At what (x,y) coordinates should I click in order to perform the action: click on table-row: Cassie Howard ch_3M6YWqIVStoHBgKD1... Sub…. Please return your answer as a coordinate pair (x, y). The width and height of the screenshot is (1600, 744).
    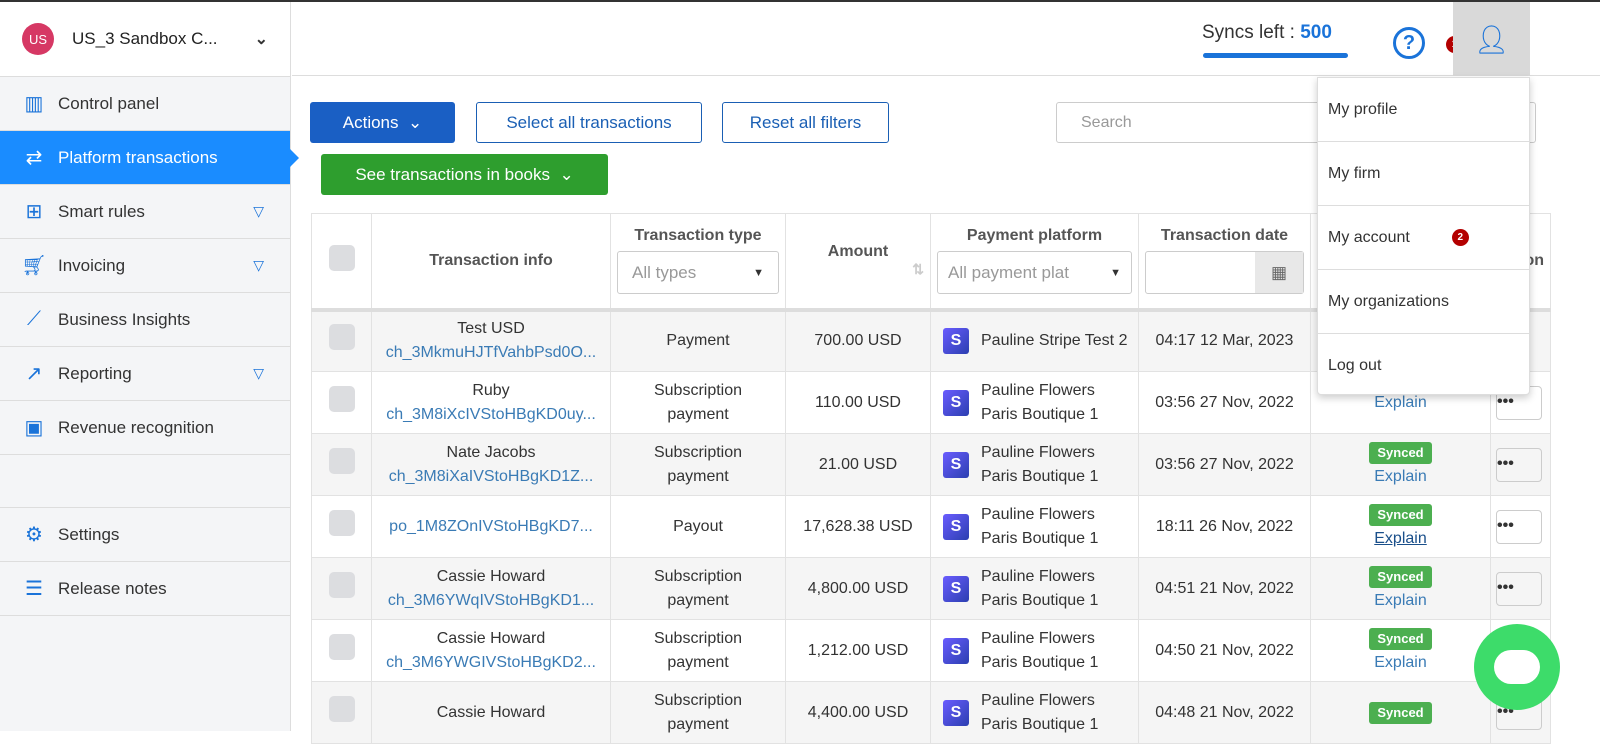
    Looking at the image, I should click on (931, 588).